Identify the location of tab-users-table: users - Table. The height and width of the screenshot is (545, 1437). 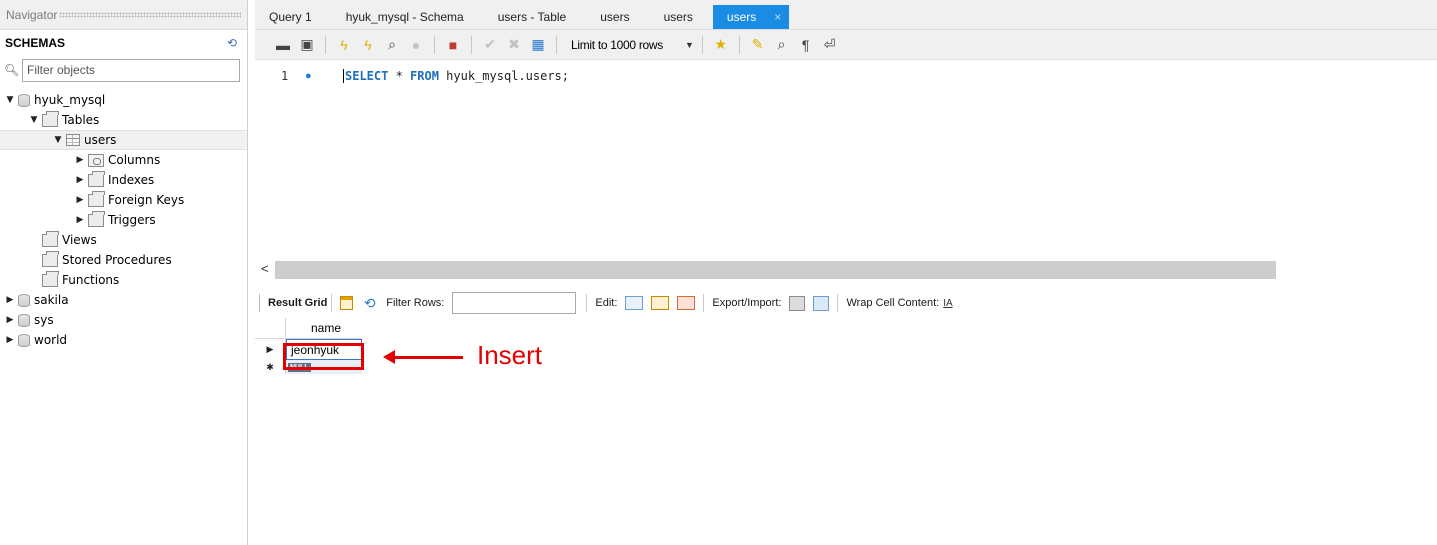
(532, 17).